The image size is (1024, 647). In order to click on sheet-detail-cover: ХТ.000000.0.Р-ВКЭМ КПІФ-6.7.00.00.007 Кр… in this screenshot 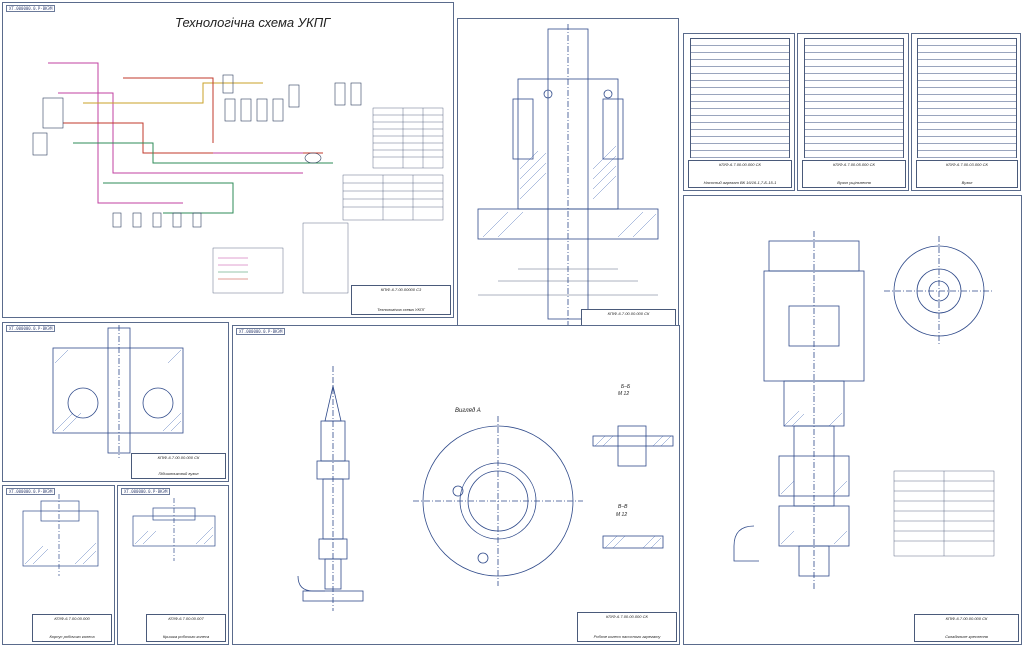, I will do `click(173, 565)`.